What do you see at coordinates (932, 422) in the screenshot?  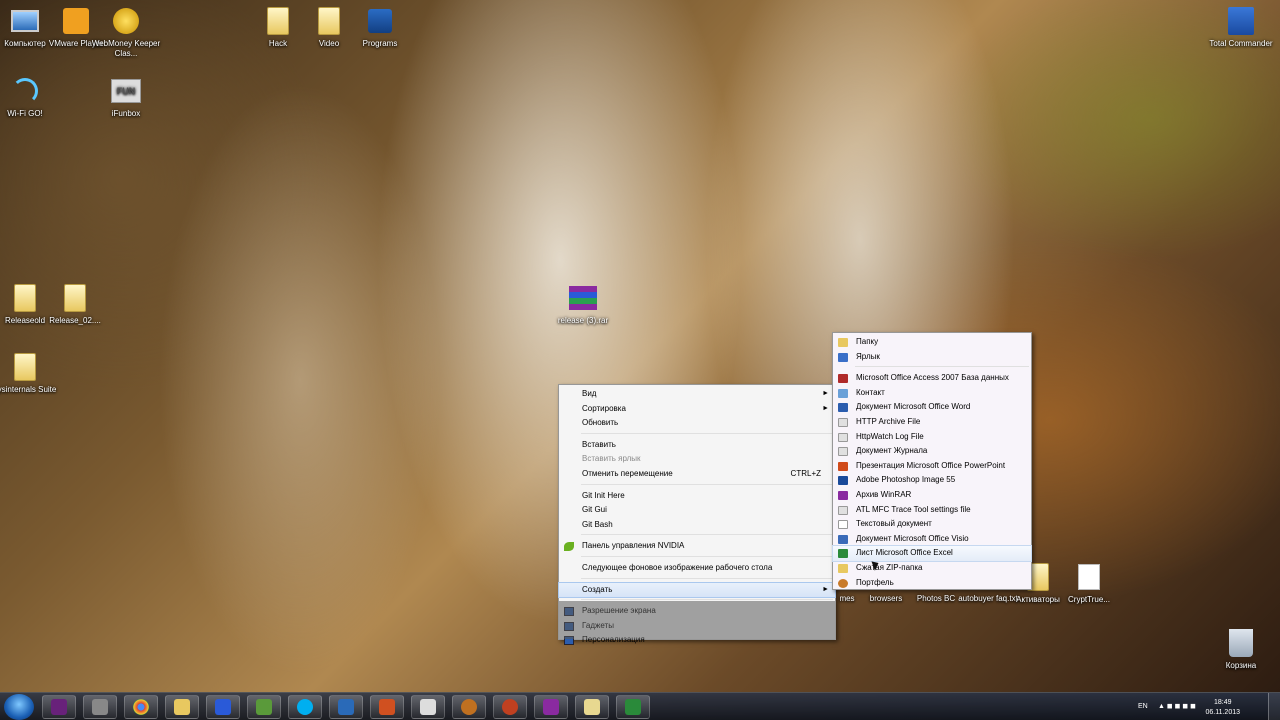 I see `submenu-item-http-archive: HTTP Archive File` at bounding box center [932, 422].